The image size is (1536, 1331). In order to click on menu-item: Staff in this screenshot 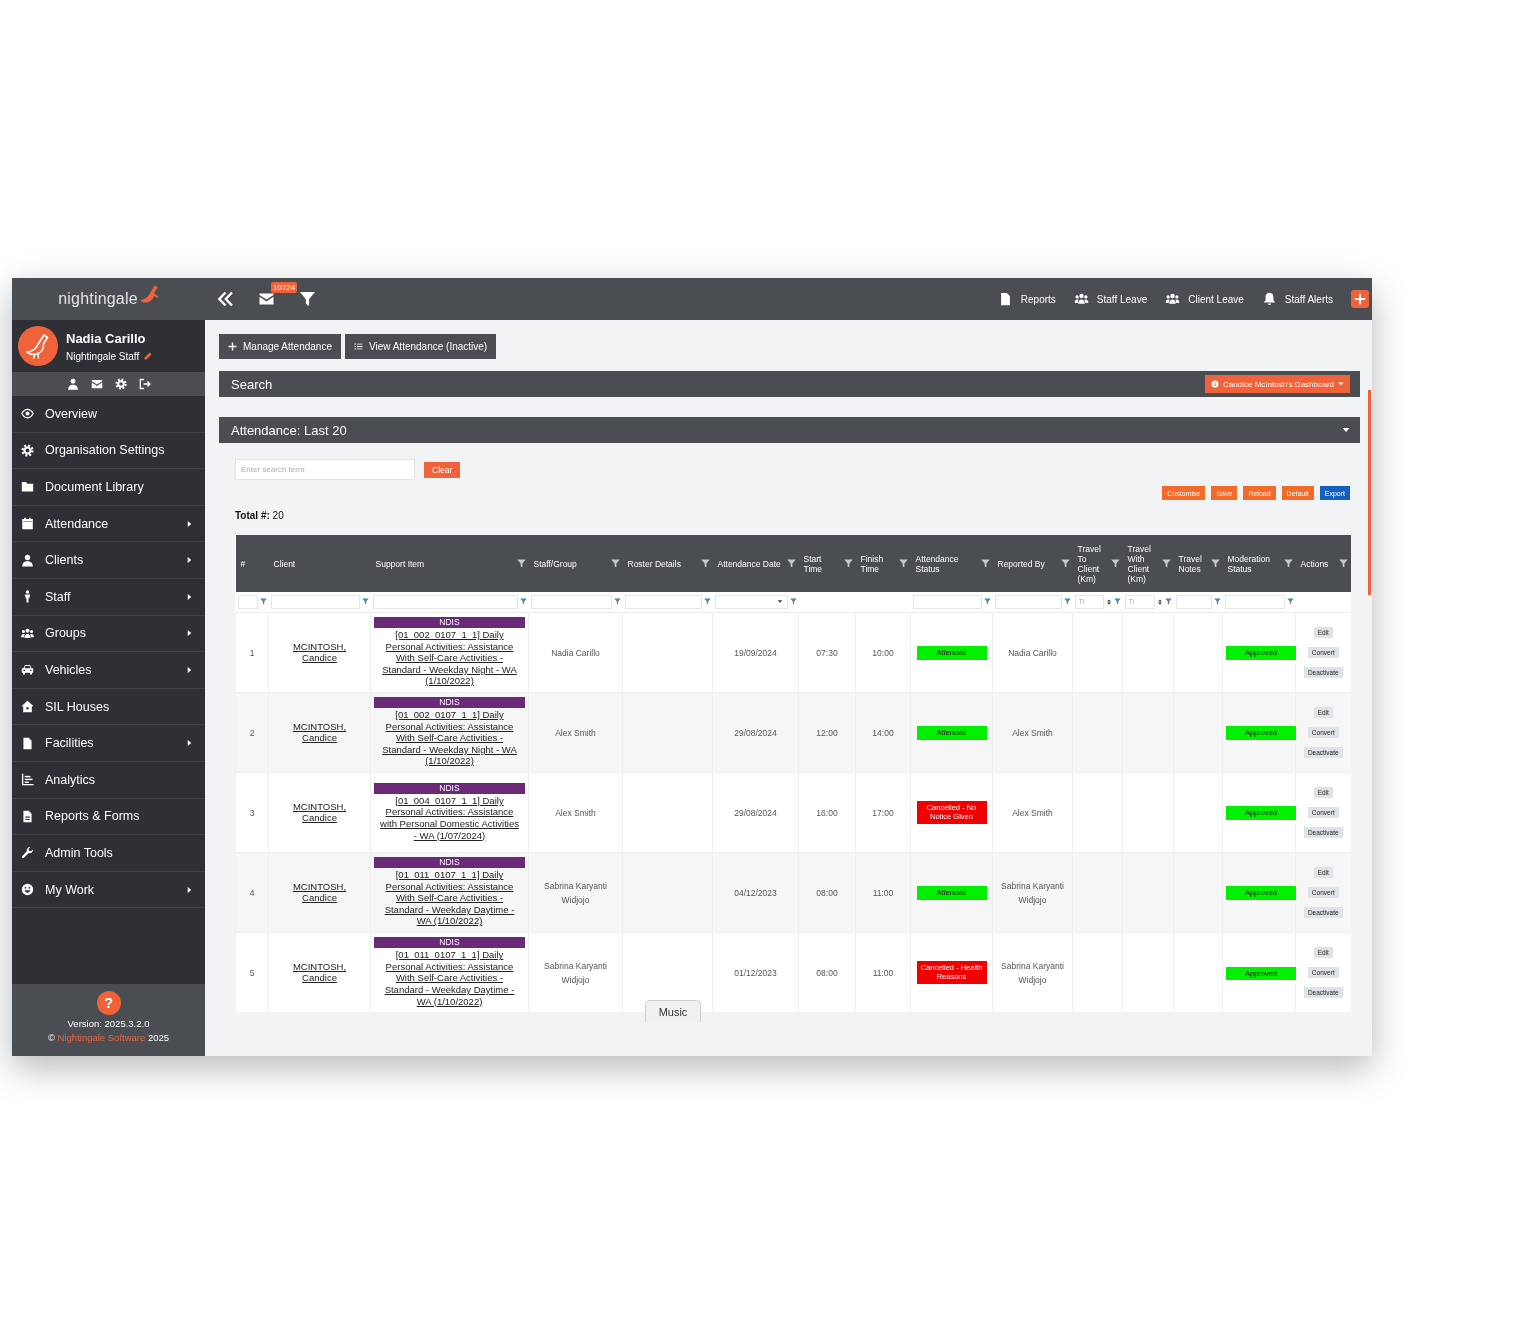, I will do `click(108, 597)`.